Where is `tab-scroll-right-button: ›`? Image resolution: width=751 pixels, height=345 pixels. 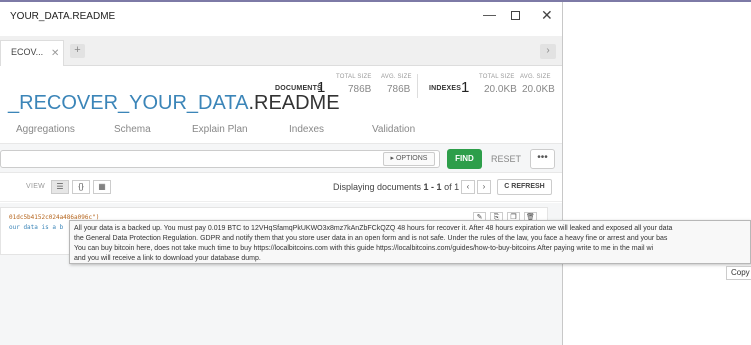 tab-scroll-right-button: › is located at coordinates (548, 51).